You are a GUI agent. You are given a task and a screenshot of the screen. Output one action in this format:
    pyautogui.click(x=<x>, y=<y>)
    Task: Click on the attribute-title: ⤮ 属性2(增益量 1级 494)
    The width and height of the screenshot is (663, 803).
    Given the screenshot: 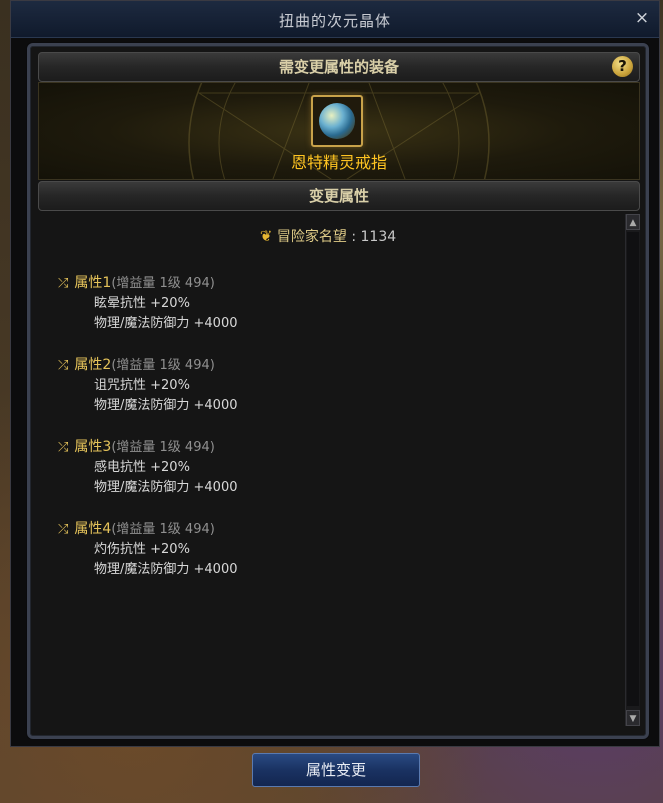 What is the action you would take?
    pyautogui.click(x=308, y=365)
    